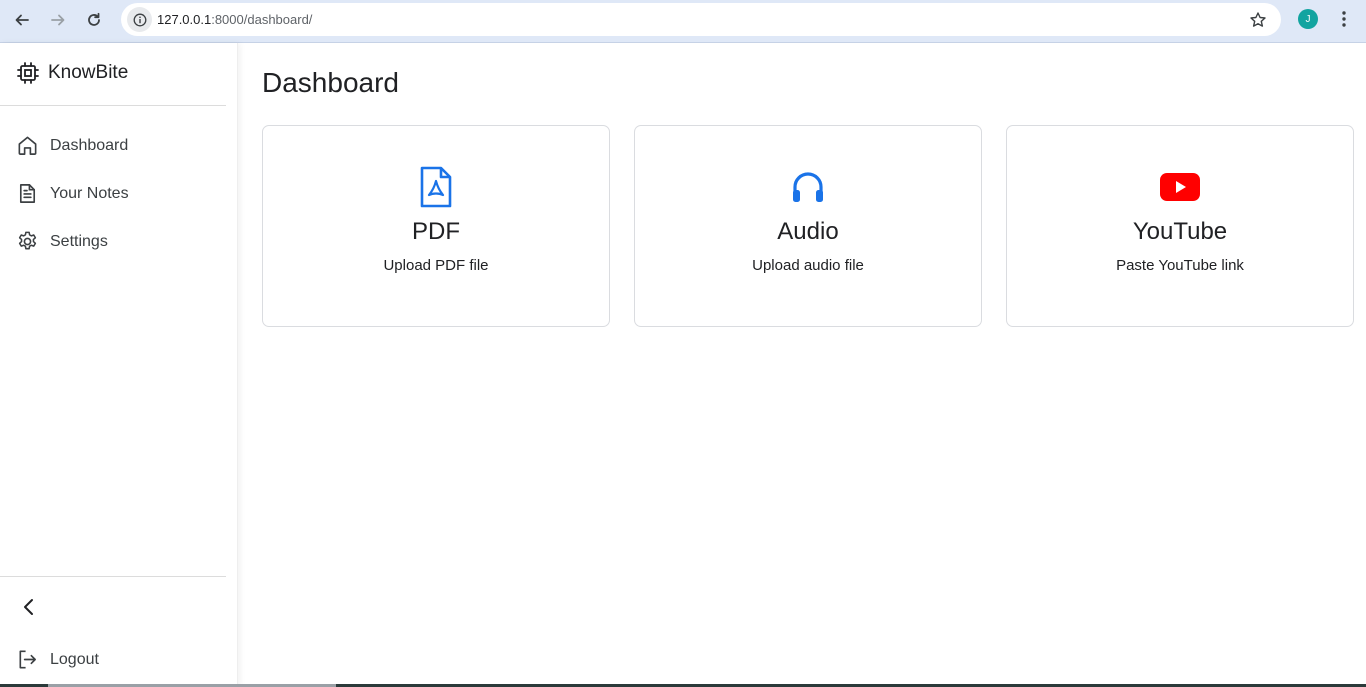 The height and width of the screenshot is (687, 1366). I want to click on arrow-right-icon, so click(58, 20).